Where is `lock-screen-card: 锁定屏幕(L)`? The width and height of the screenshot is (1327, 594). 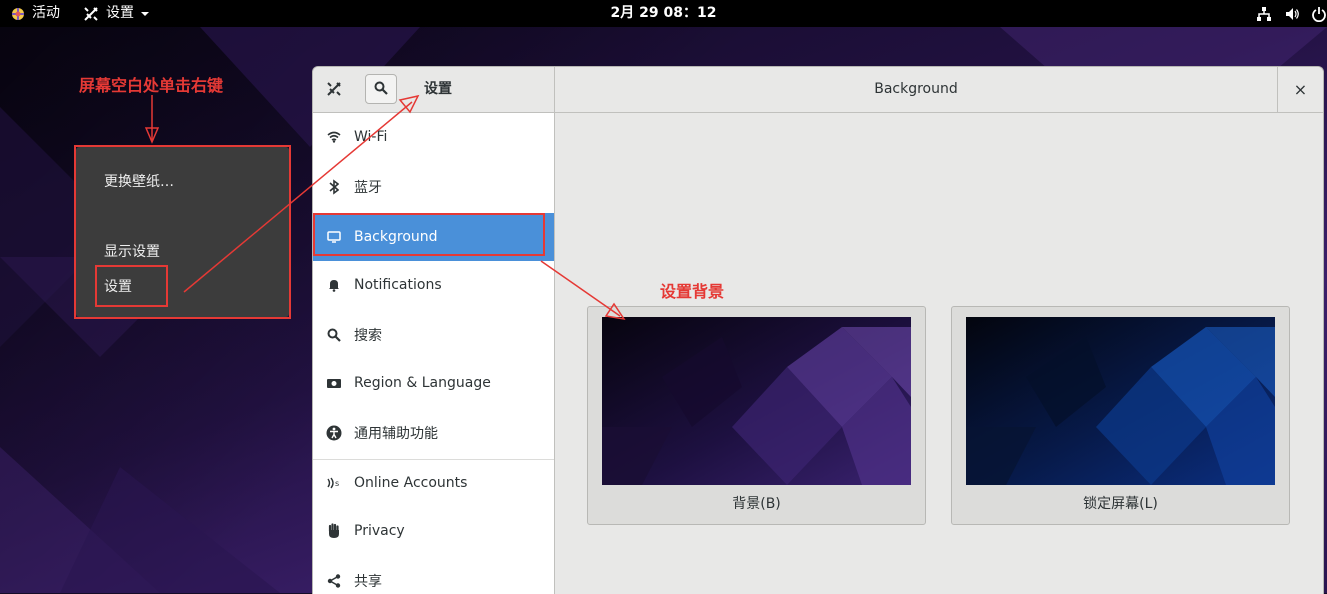
lock-screen-card: 锁定屏幕(L) is located at coordinates (1120, 415).